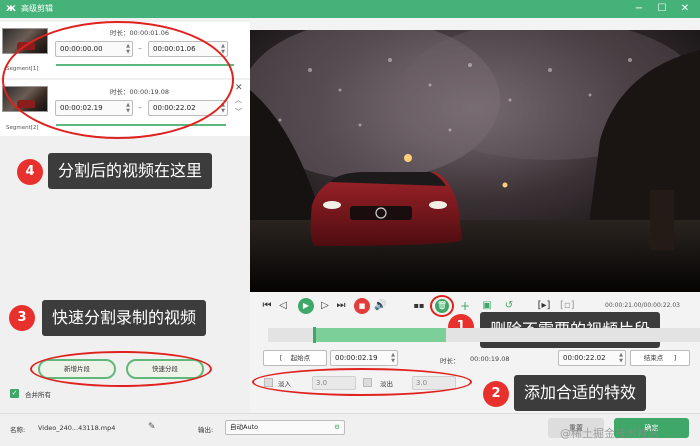 The image size is (700, 446). Describe the element at coordinates (206, 430) in the screenshot. I see `output-label: 输出:` at that location.